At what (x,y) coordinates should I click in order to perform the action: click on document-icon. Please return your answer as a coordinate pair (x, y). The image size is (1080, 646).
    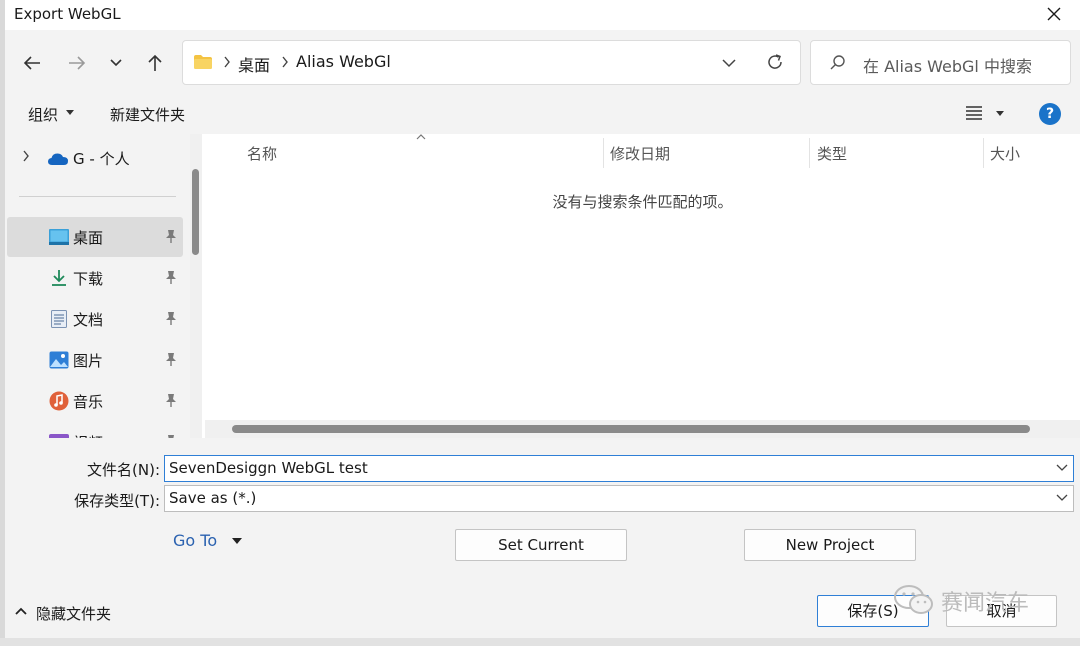
    Looking at the image, I should click on (59, 319).